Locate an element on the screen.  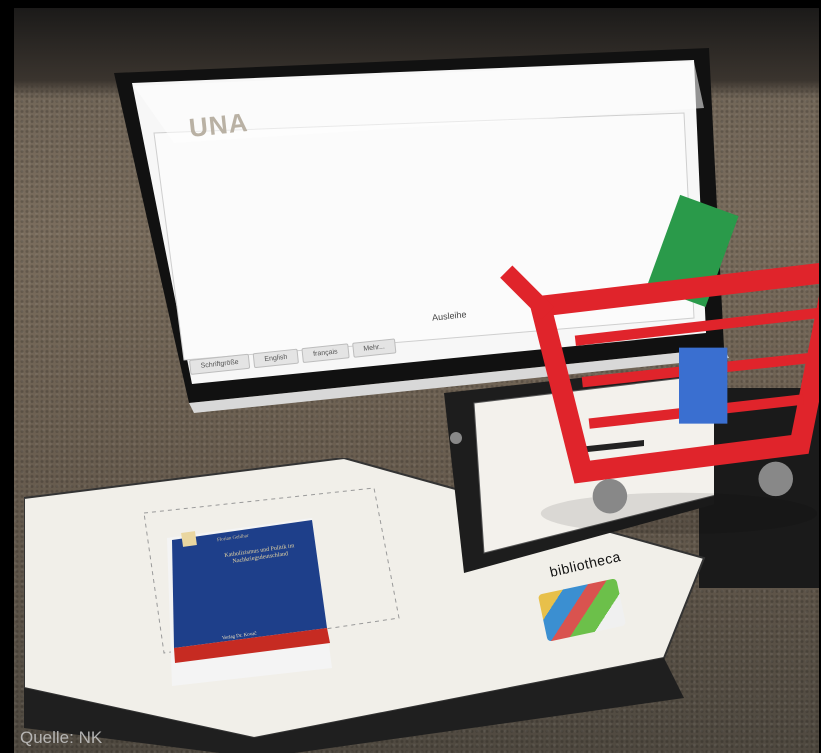
tab-english: English is located at coordinates (276, 358).